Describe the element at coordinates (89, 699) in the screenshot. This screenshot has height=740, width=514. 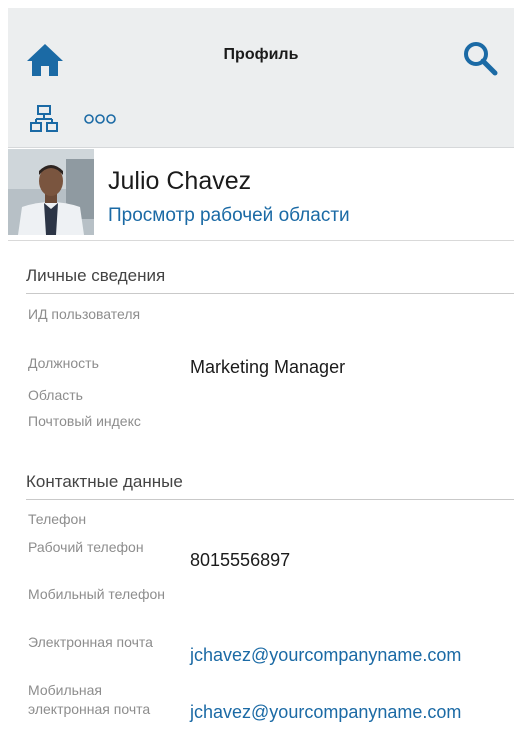
I see `mobile-email-label: Мобильная электронная почта` at that location.